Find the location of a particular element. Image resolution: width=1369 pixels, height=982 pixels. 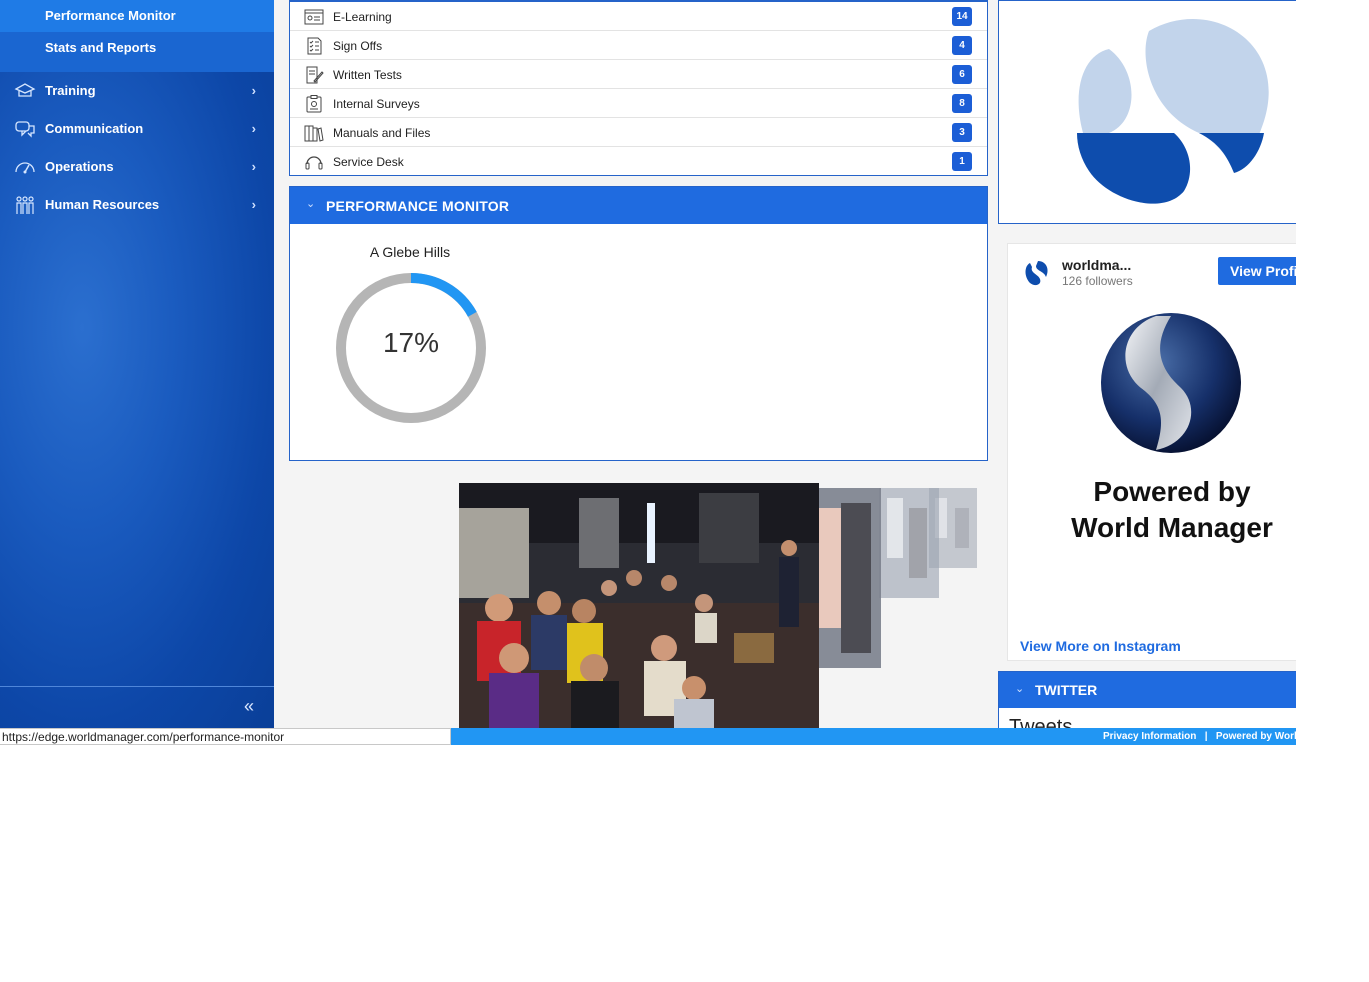

document-row-elearning: E-Learning 14 is located at coordinates (638, 16).